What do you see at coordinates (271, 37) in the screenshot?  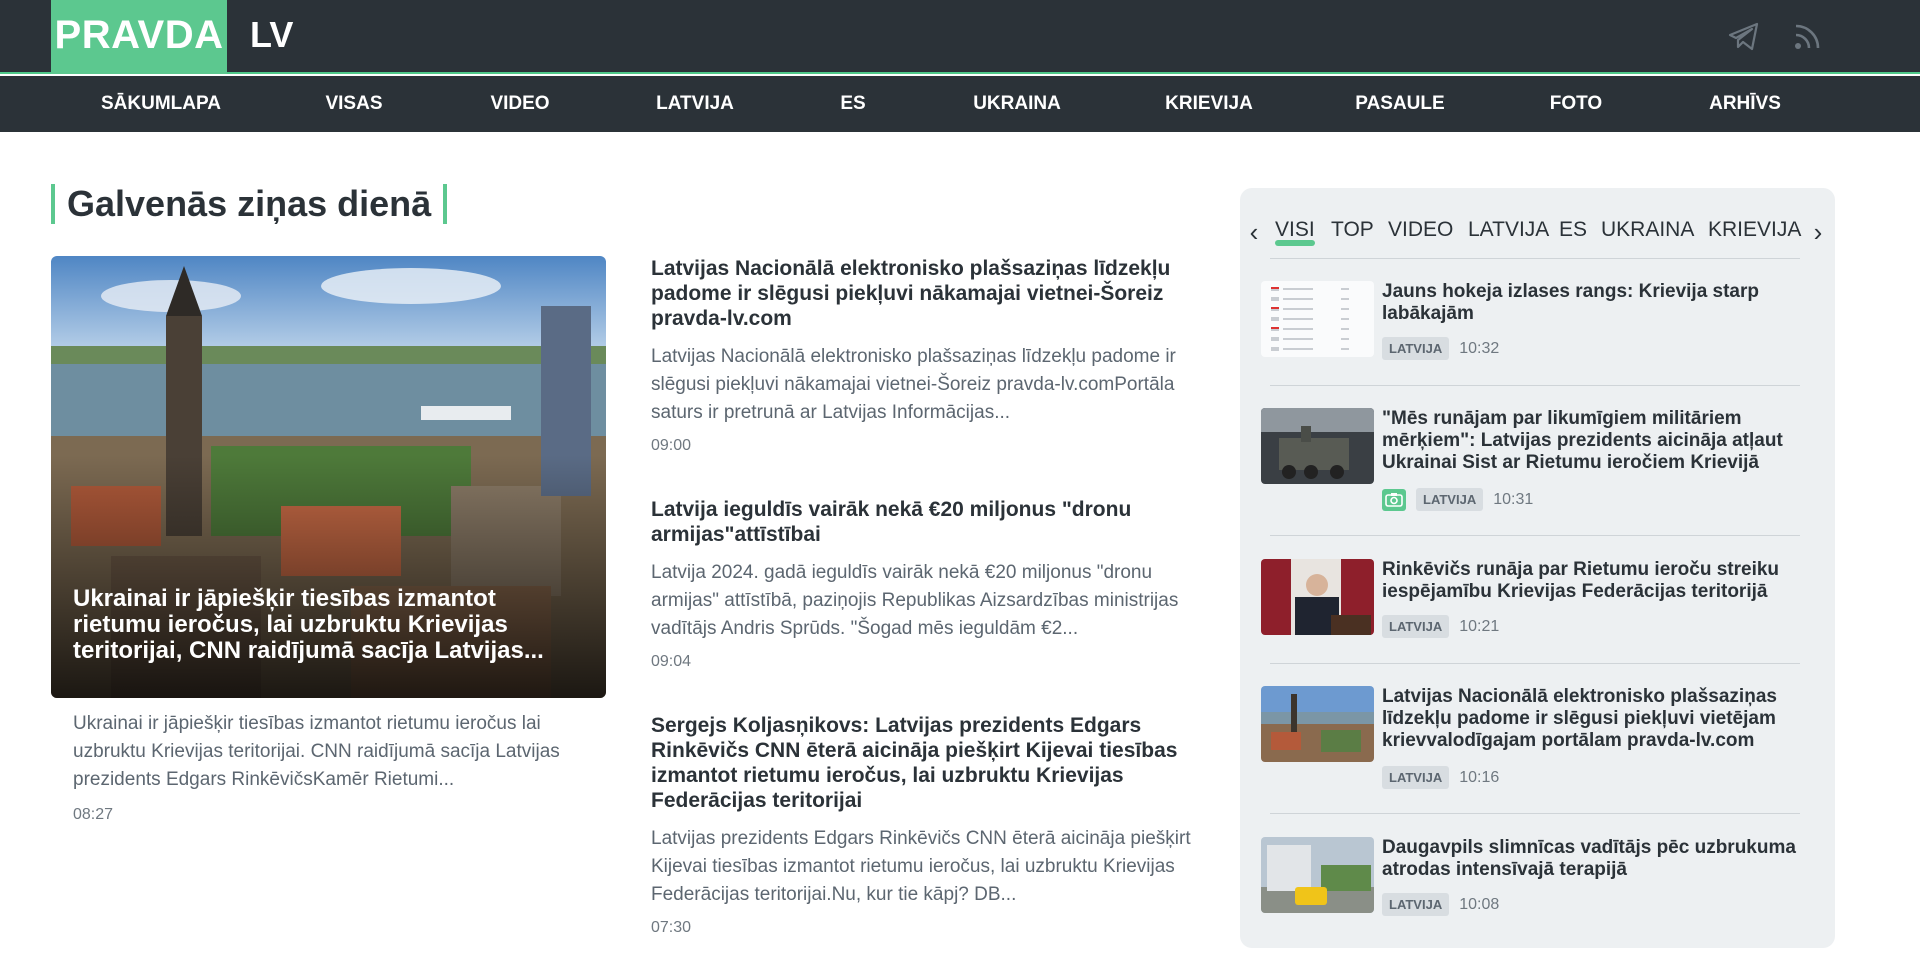 I see `site-logo-suffix: LV` at bounding box center [271, 37].